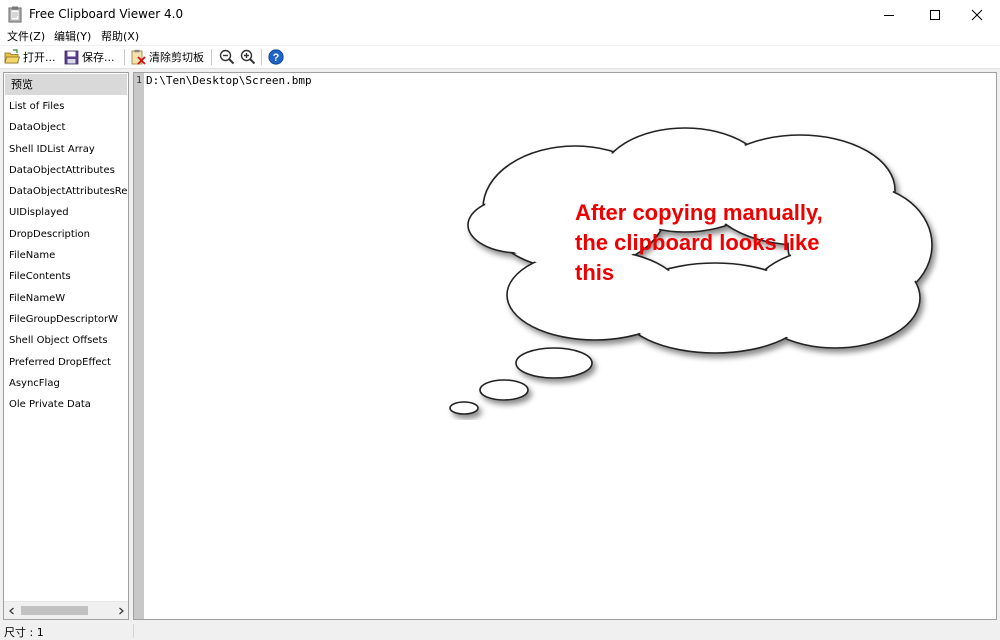 This screenshot has width=1000, height=640. What do you see at coordinates (15, 14) in the screenshot?
I see `clipboard-app-icon` at bounding box center [15, 14].